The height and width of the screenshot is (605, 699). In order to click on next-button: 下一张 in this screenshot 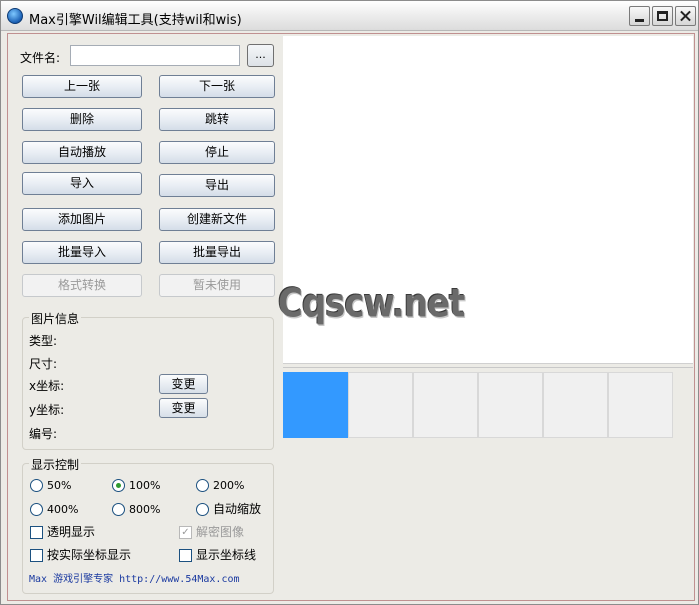, I will do `click(217, 86)`.